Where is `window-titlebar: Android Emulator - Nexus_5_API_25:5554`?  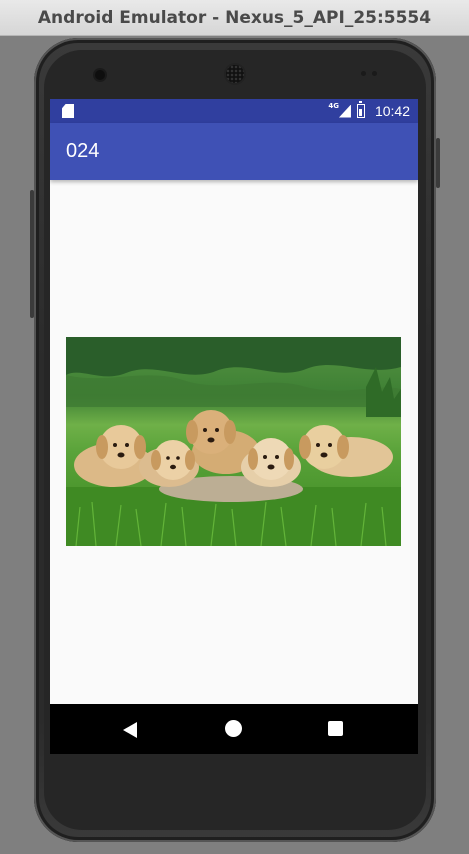 window-titlebar: Android Emulator - Nexus_5_API_25:5554 is located at coordinates (234, 18).